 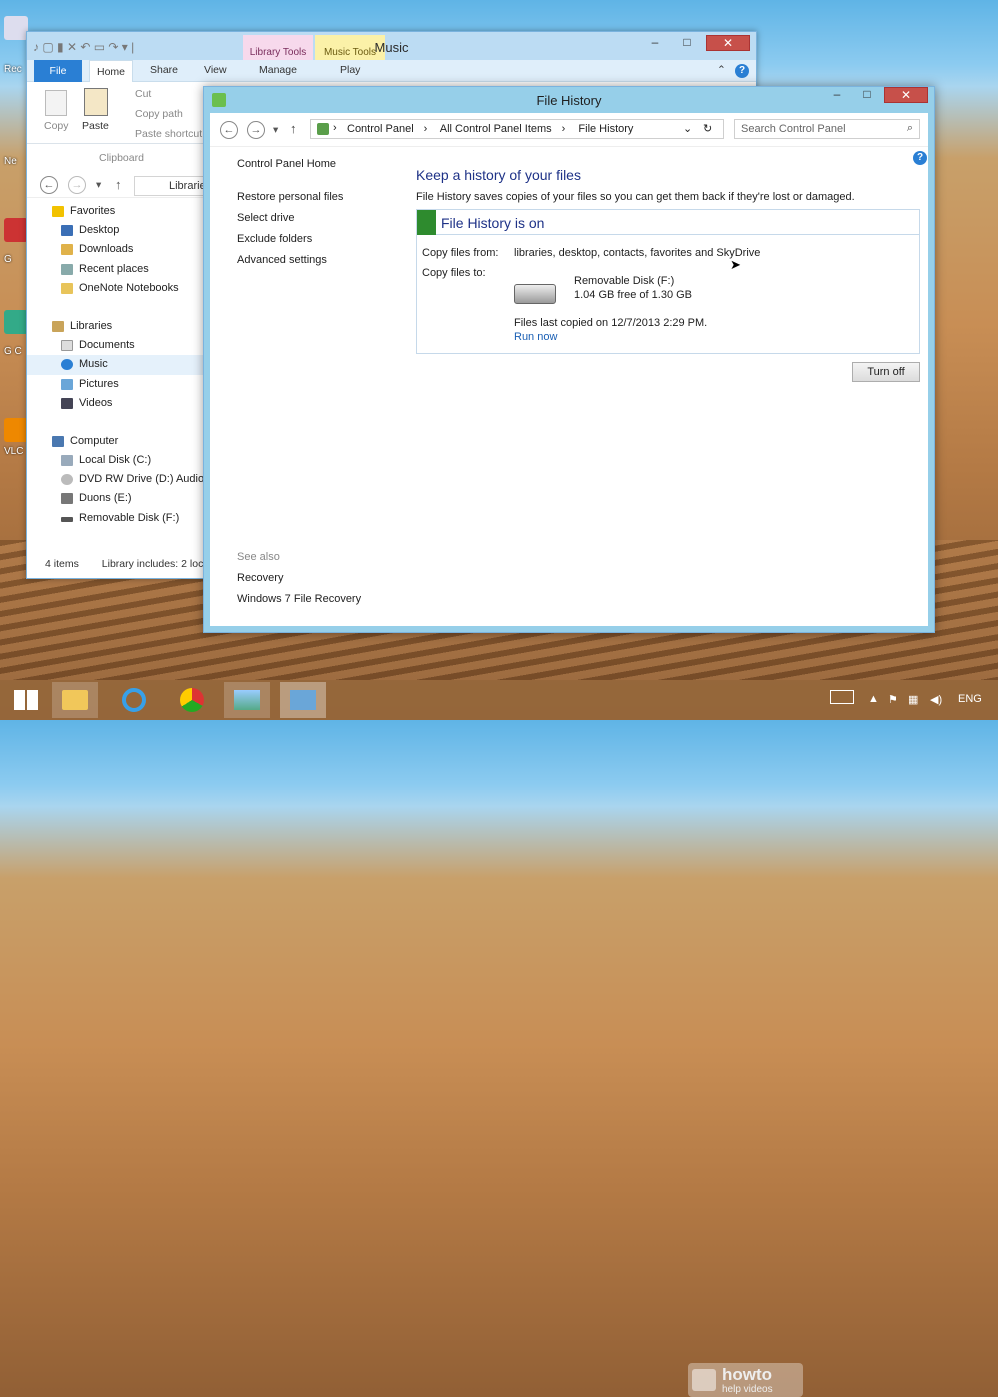 What do you see at coordinates (936, 699) in the screenshot?
I see `volume-icon: ◀)` at bounding box center [936, 699].